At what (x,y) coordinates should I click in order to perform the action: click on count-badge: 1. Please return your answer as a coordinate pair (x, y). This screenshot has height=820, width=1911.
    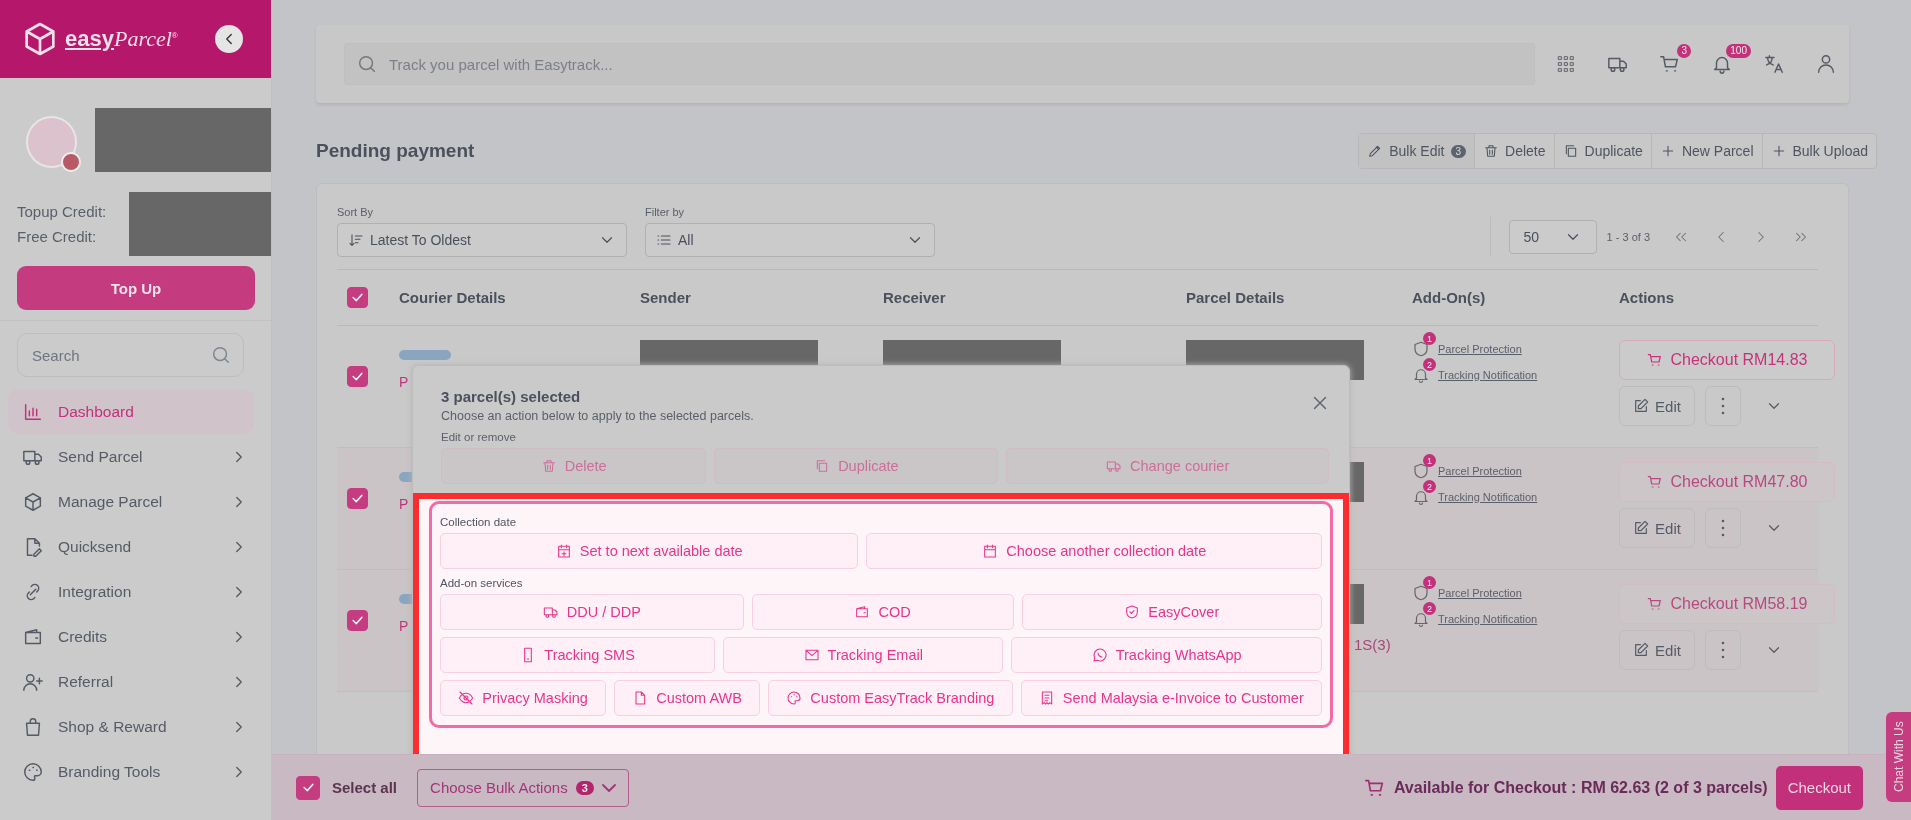
    Looking at the image, I should click on (1429, 338).